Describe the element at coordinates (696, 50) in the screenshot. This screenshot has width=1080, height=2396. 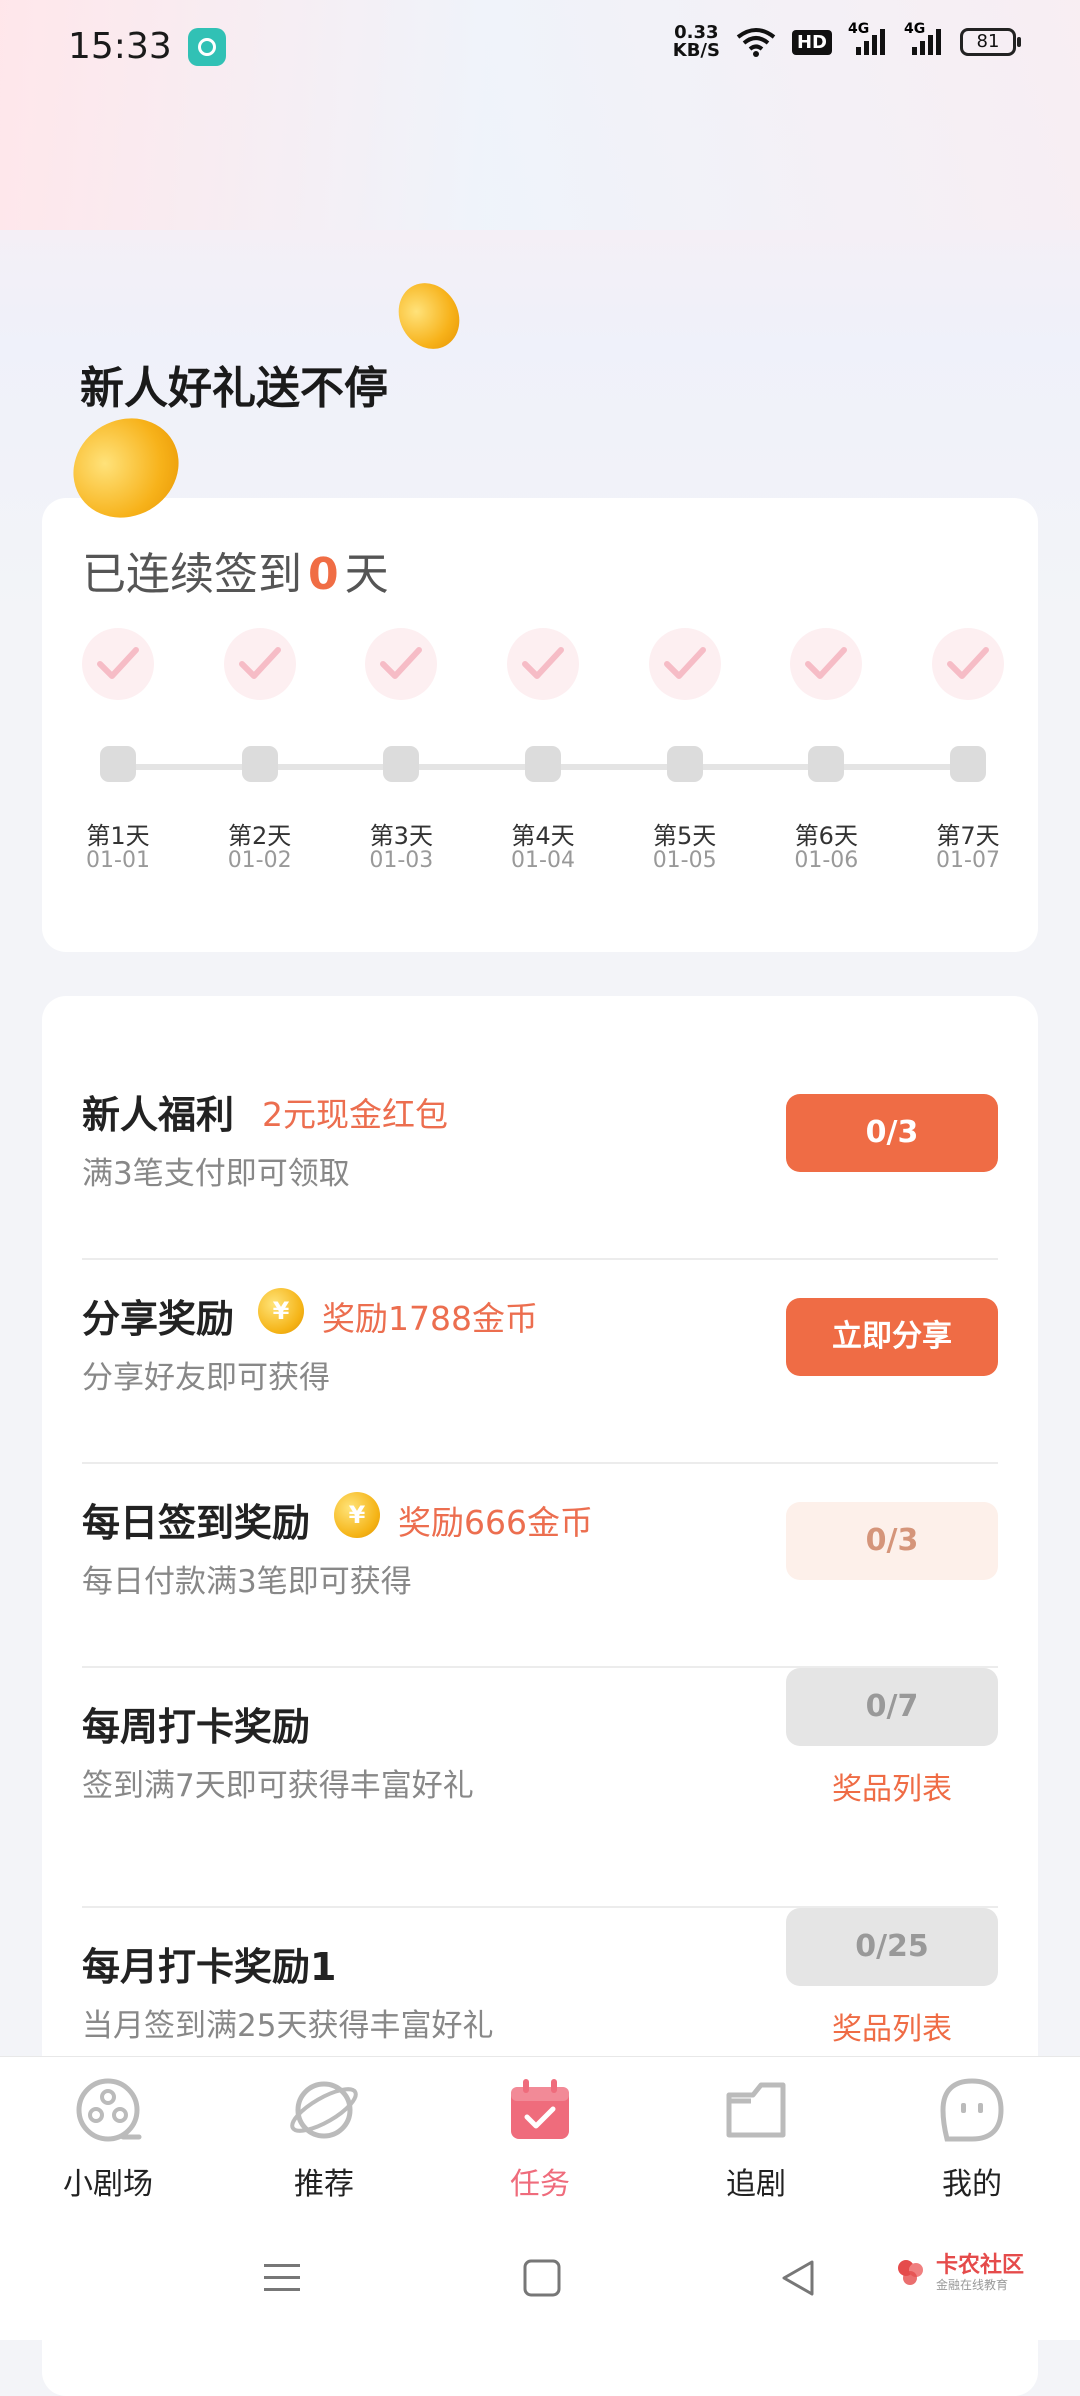
I see `network-speed-unit: KB/S` at that location.